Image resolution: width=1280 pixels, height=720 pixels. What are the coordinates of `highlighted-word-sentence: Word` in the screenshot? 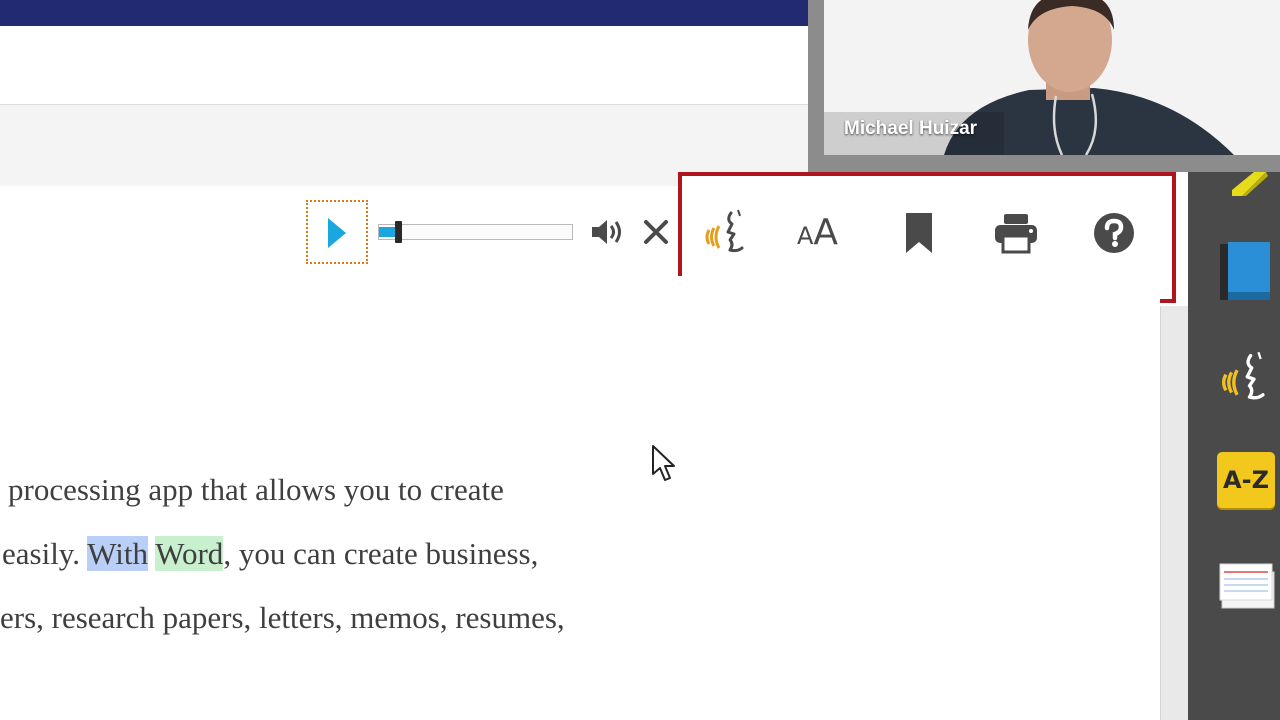 It's located at (189, 553).